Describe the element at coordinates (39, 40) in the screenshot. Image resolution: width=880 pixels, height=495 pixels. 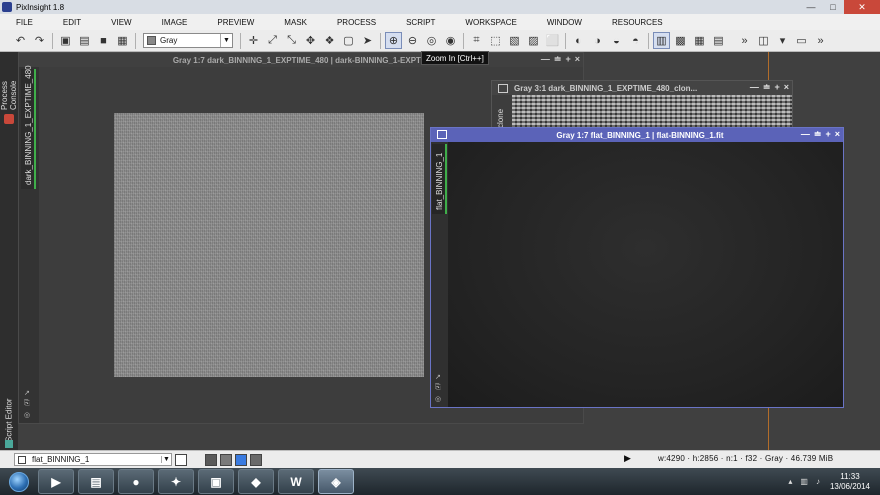
I see `redo-icon: ↷` at that location.